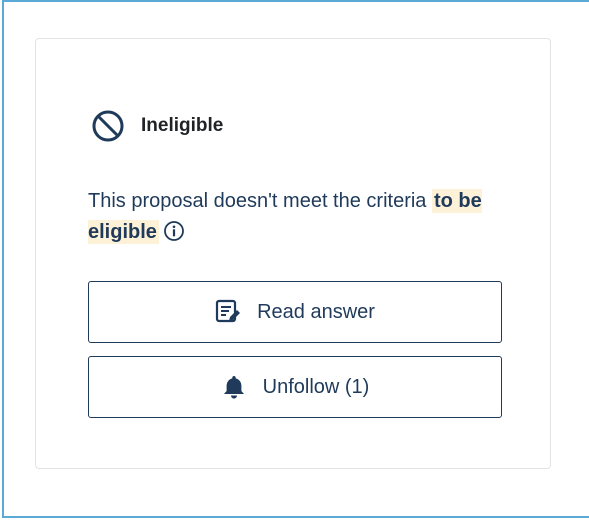 This screenshot has height=521, width=589. I want to click on read-answer-button: Read answer, so click(295, 312).